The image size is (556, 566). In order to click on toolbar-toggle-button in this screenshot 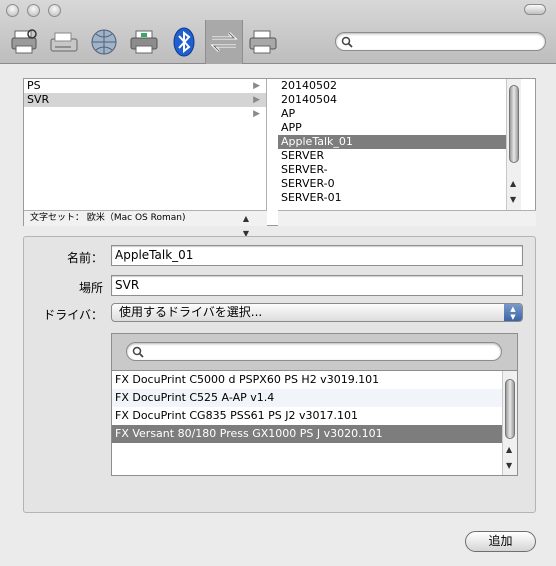, I will do `click(535, 9)`.